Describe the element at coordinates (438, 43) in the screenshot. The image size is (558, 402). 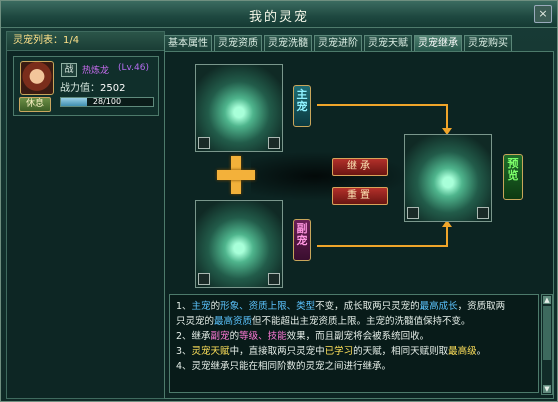
I see `tab-inherit: 灵宠继承` at that location.